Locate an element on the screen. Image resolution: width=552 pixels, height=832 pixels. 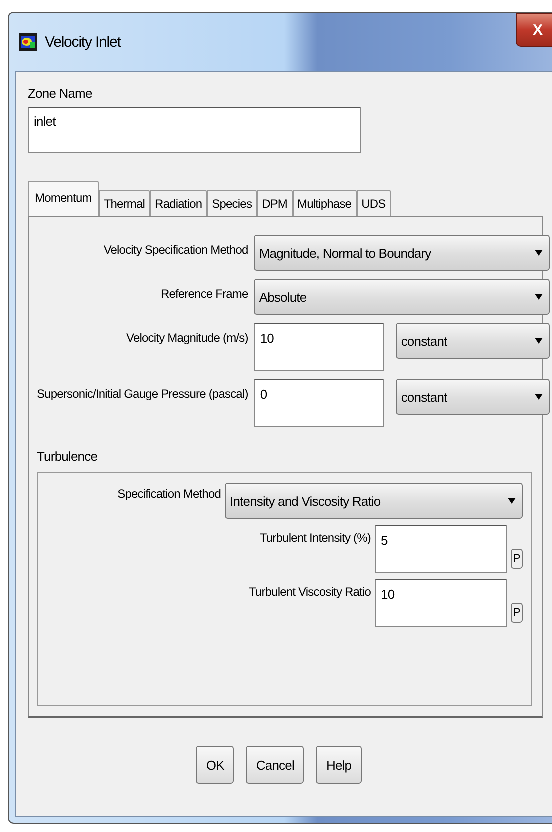
field-label: Turbulent Viscosity Ratio is located at coordinates (309, 591).